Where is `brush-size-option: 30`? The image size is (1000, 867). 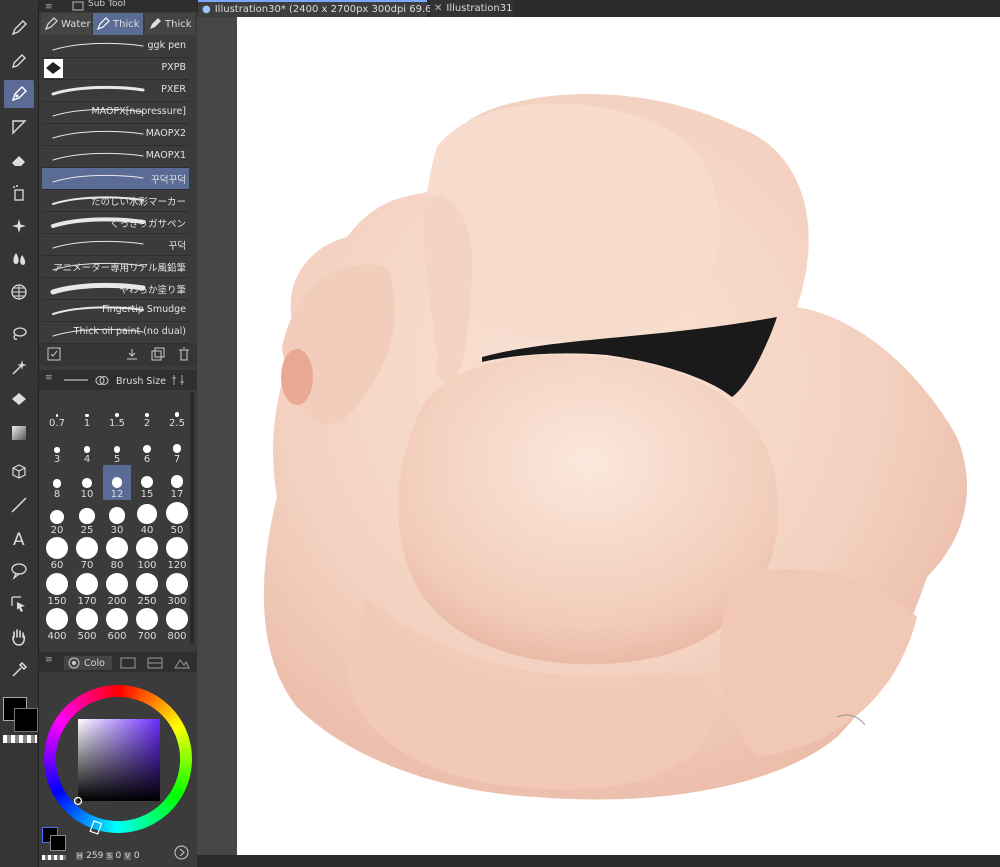 brush-size-option: 30 is located at coordinates (117, 518).